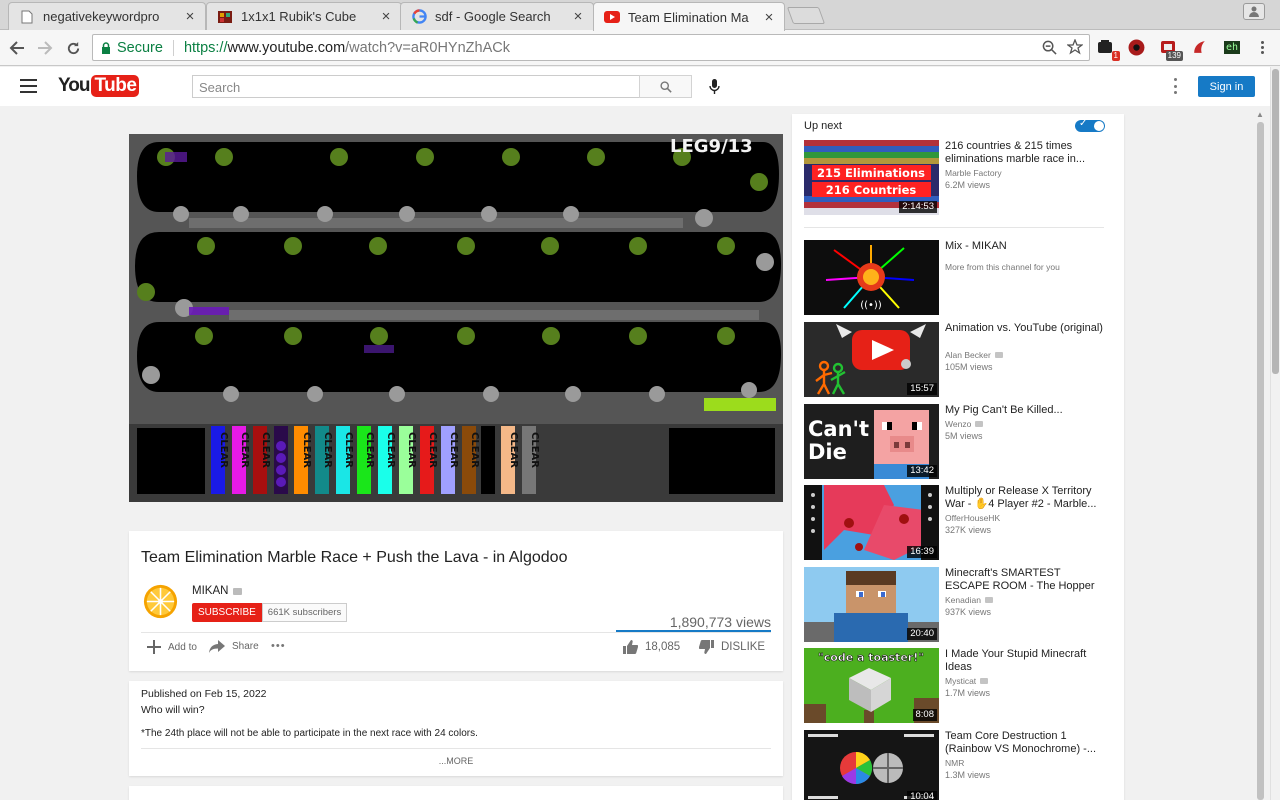 Image resolution: width=1280 pixels, height=800 pixels. What do you see at coordinates (806, 15) in the screenshot?
I see `new-tab-button` at bounding box center [806, 15].